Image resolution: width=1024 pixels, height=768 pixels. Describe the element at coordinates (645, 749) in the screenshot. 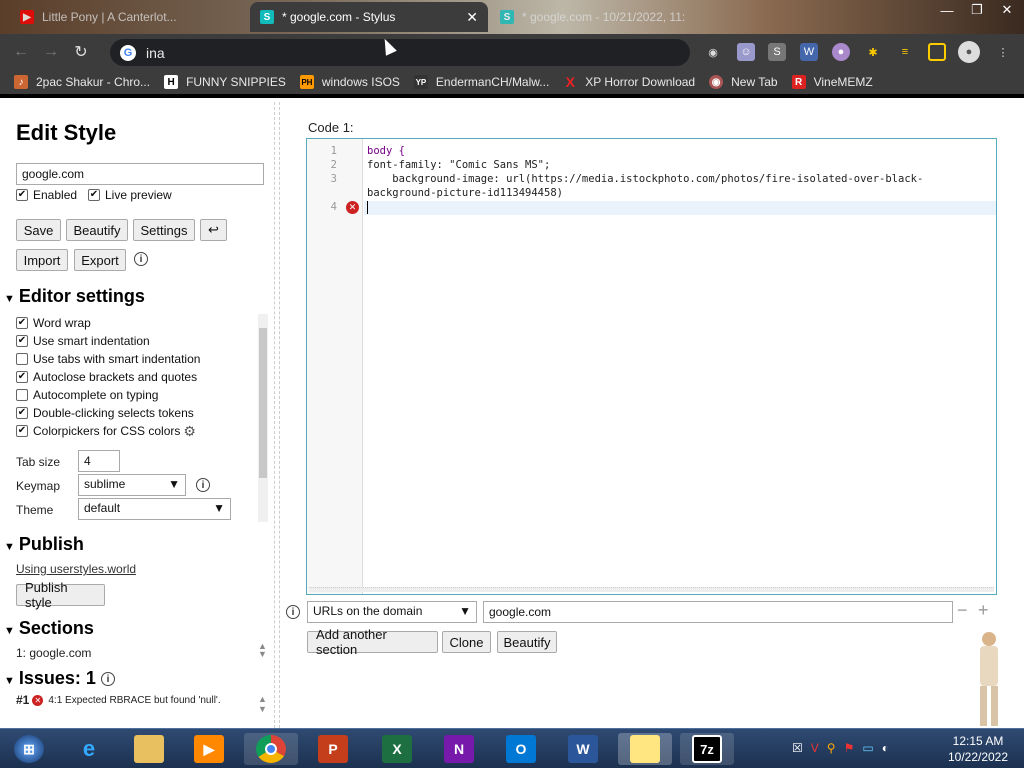

I see `taskbar-sticky` at that location.